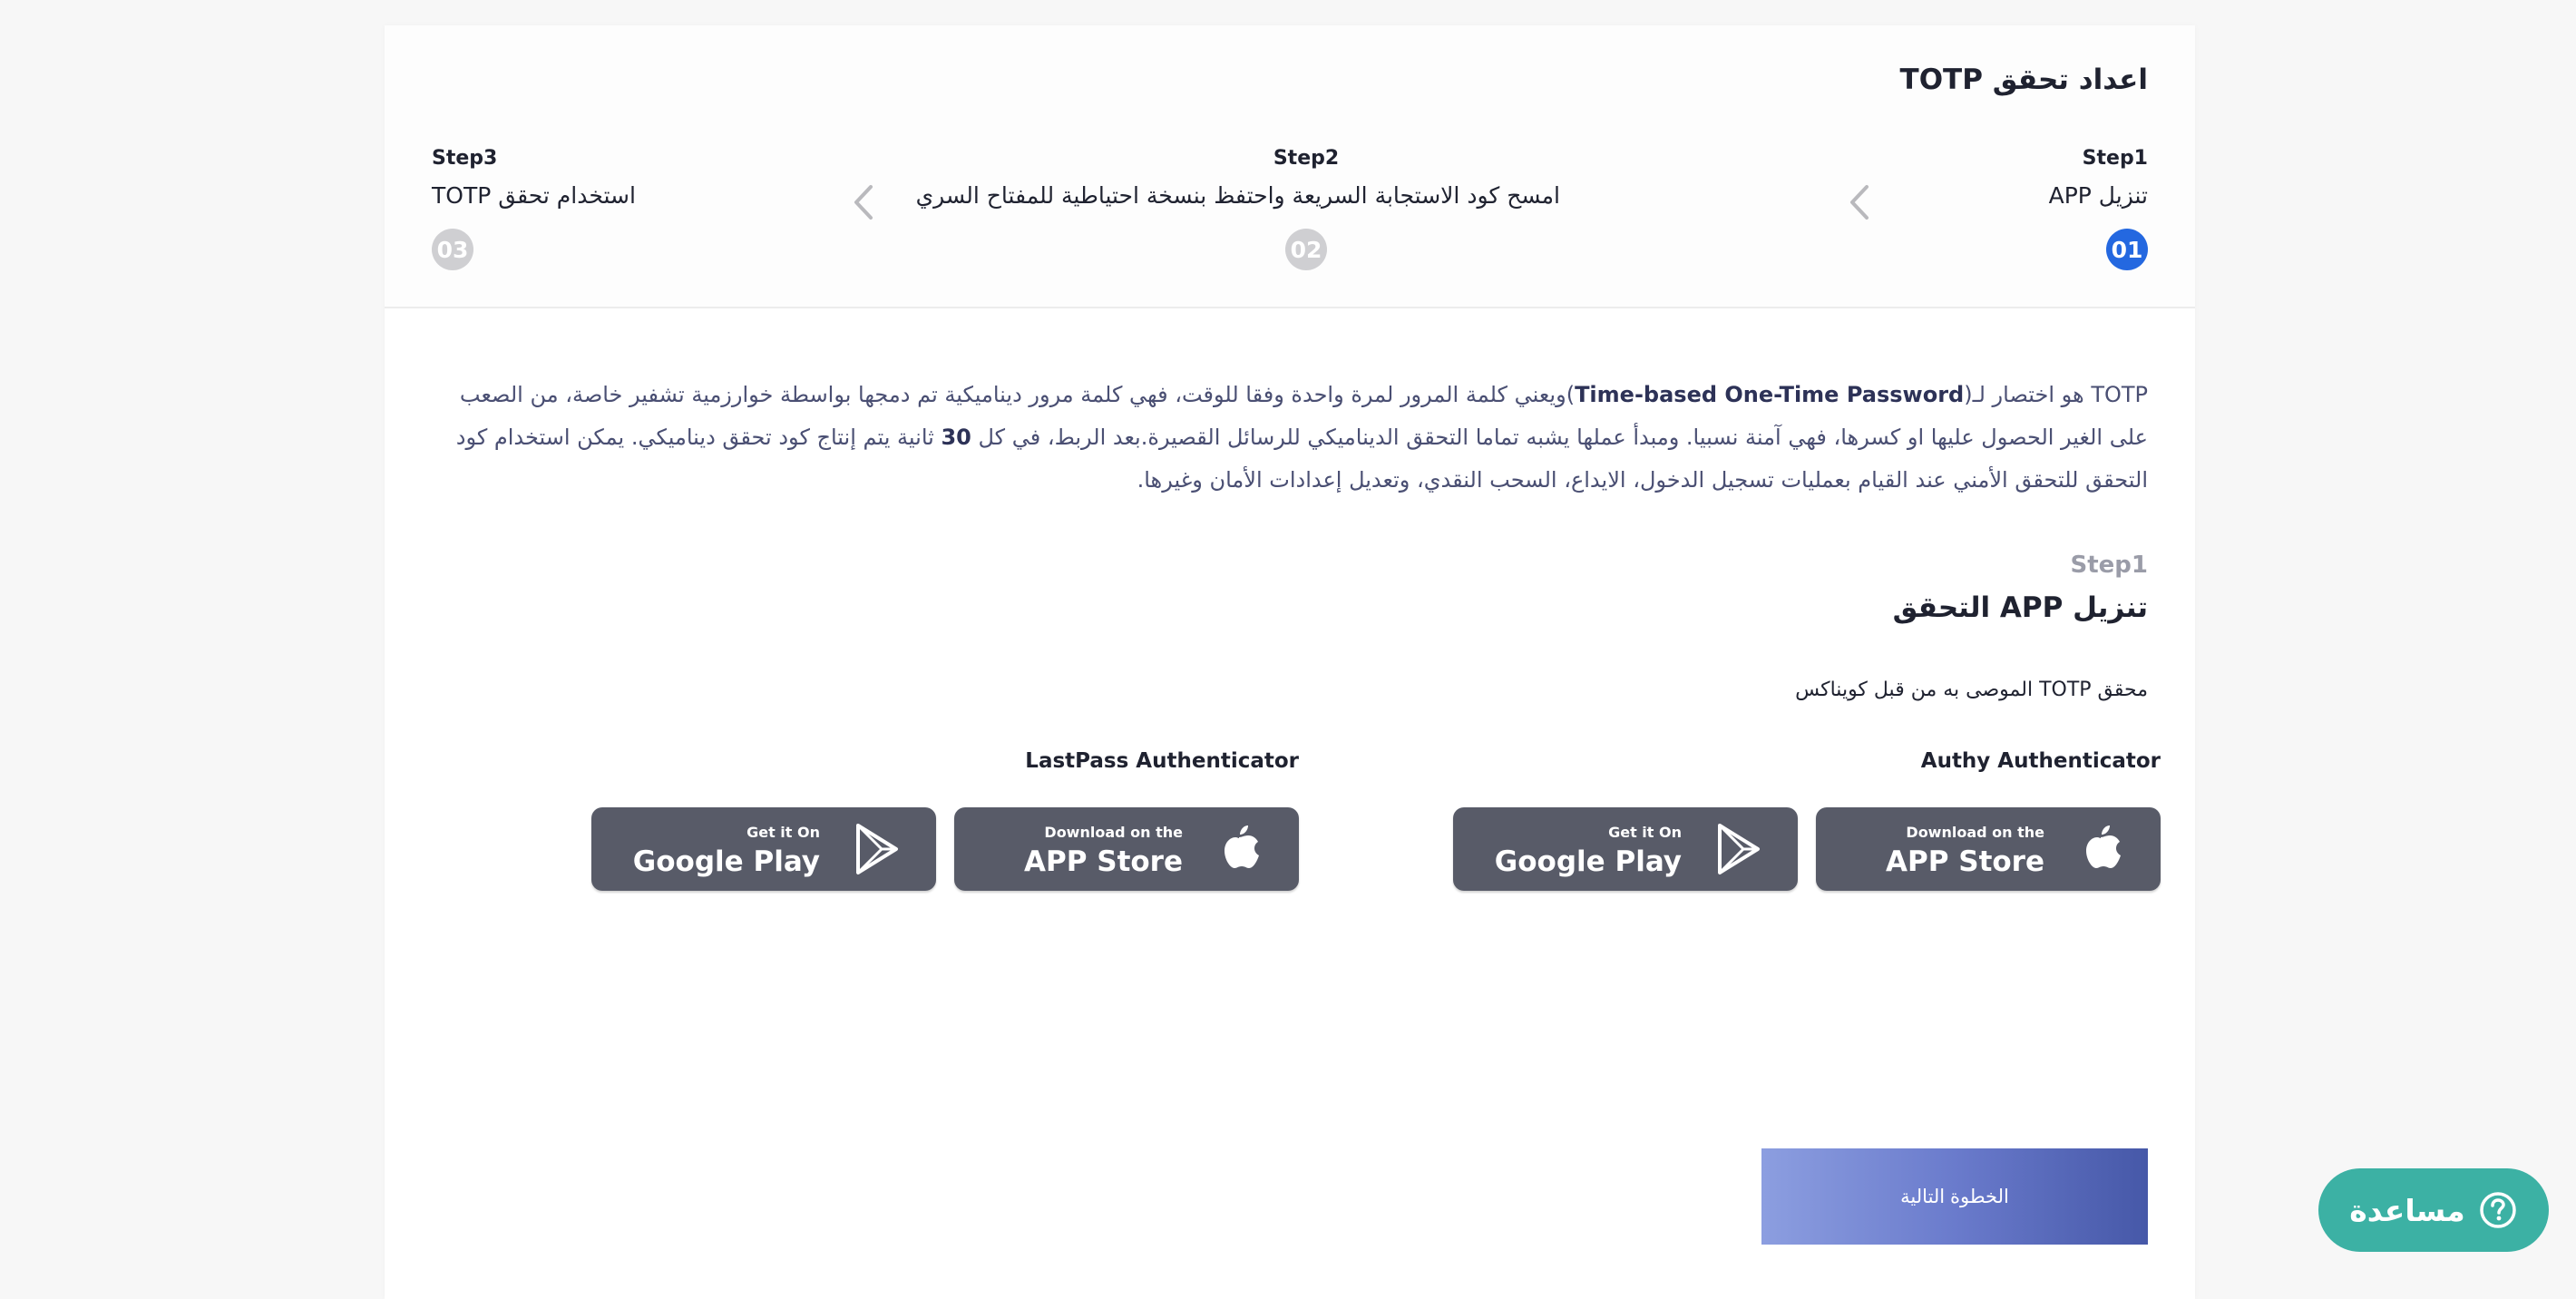 Image resolution: width=2576 pixels, height=1299 pixels. What do you see at coordinates (2498, 1210) in the screenshot?
I see `question-icon` at bounding box center [2498, 1210].